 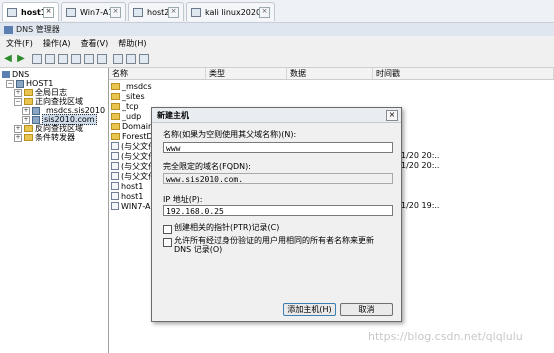 I want to click on window-title-bar: DNS 管理器, so click(x=277, y=29).